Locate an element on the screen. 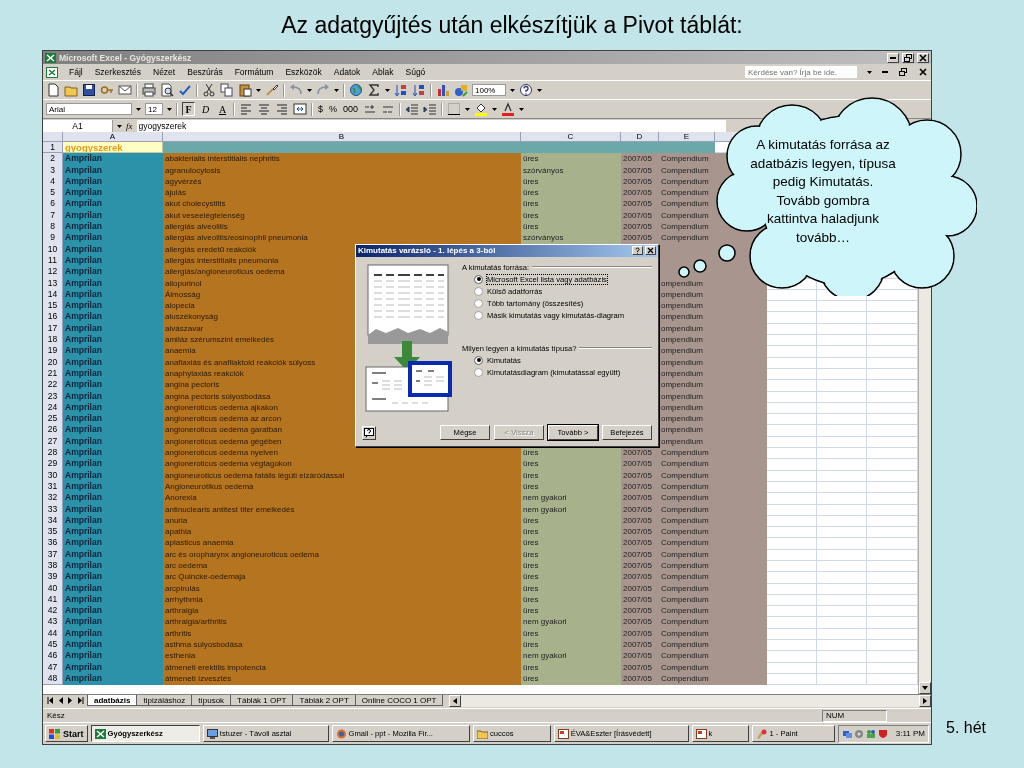 The width and height of the screenshot is (1024, 768). table-cell: allergiás alveolitis is located at coordinates (342, 227).